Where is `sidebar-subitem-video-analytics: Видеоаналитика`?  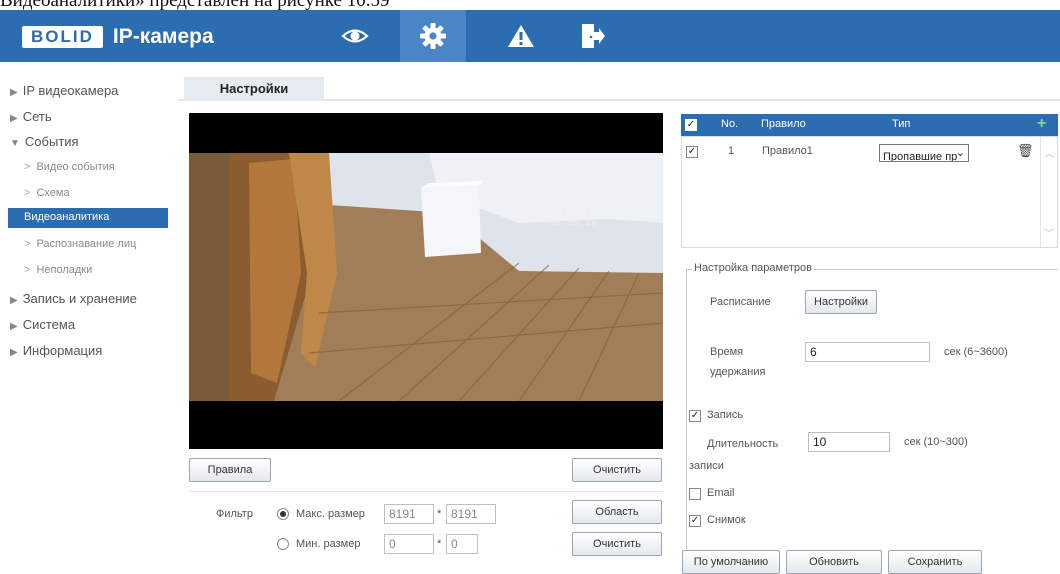
sidebar-subitem-video-analytics: Видеоаналитика is located at coordinates (88, 218).